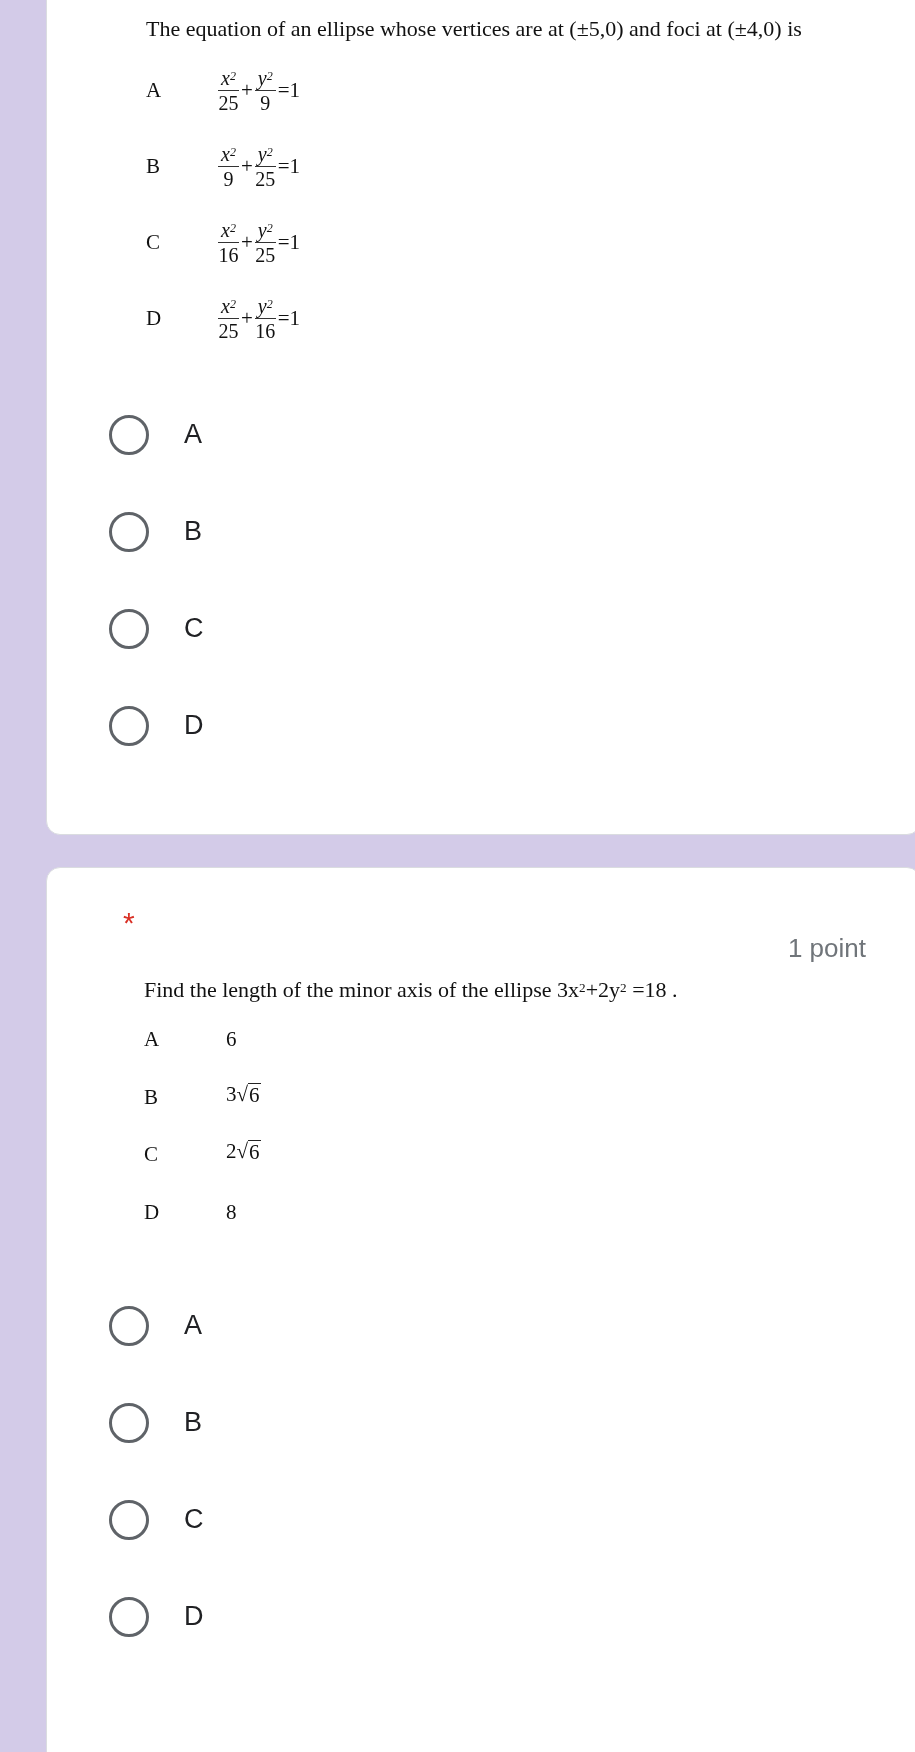 This screenshot has width=915, height=1752. What do you see at coordinates (826, 948) in the screenshot?
I see `points-label: 1 point` at bounding box center [826, 948].